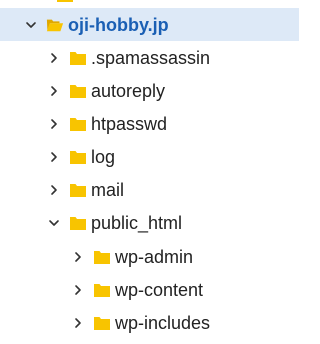 The image size is (320, 344). What do you see at coordinates (149, 189) in the screenshot?
I see `tree-row-mail: mail` at bounding box center [149, 189].